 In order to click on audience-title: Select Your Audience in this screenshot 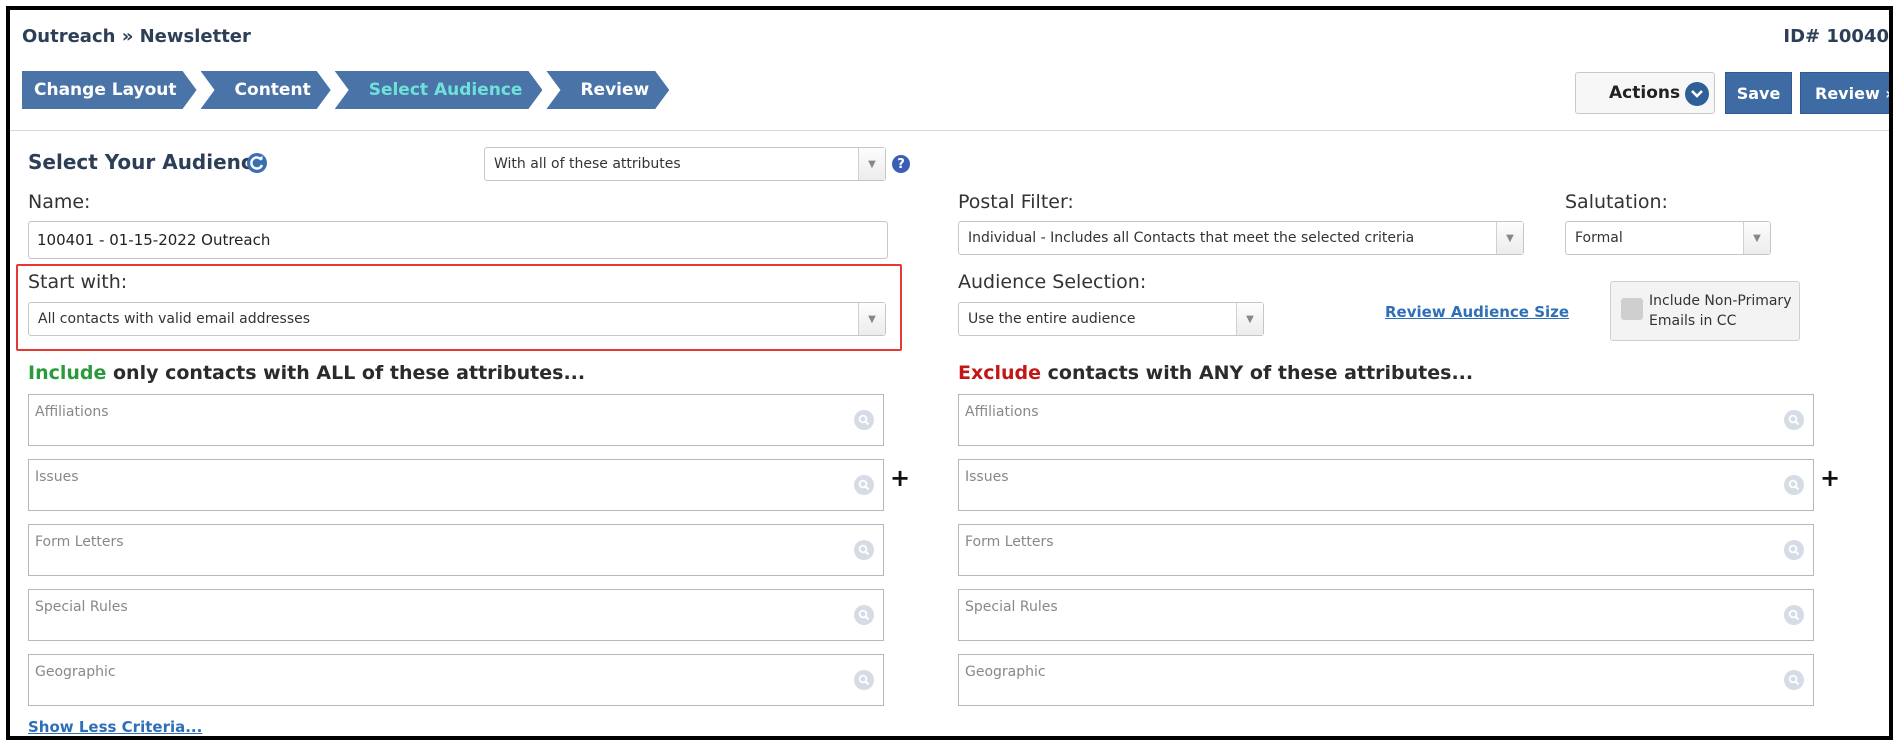, I will do `click(147, 162)`.